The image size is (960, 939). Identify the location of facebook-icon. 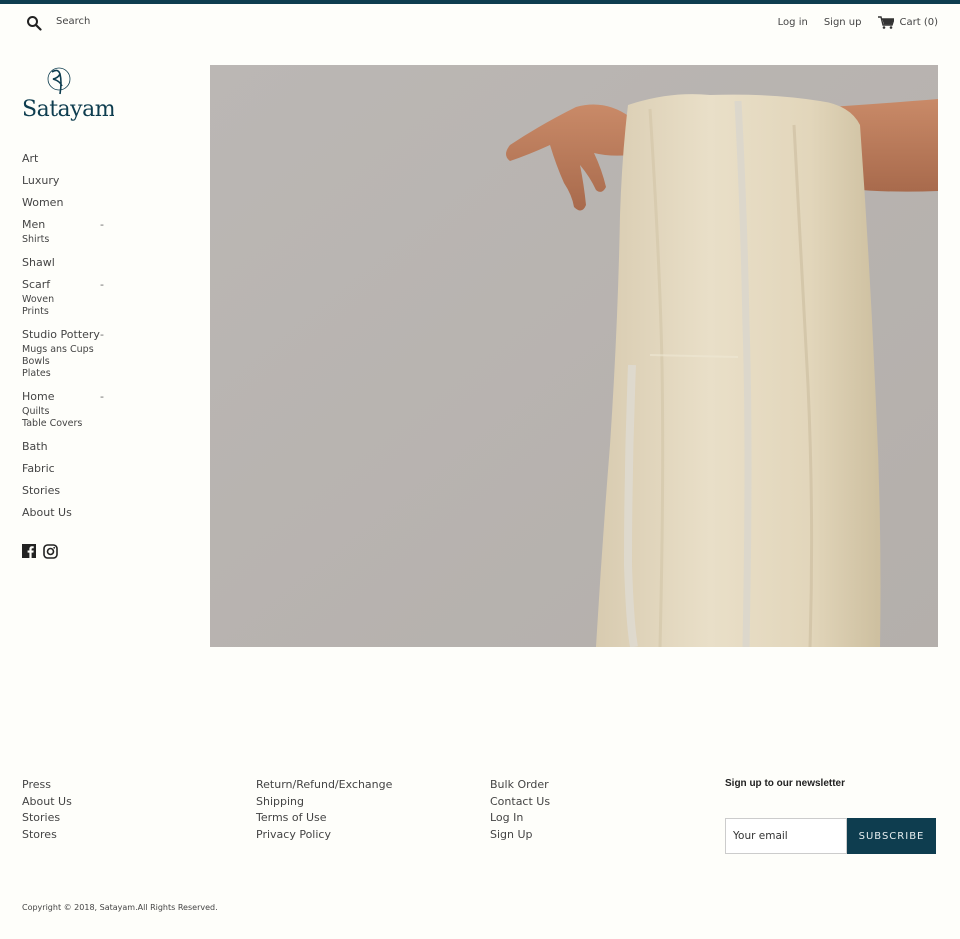
(29, 551).